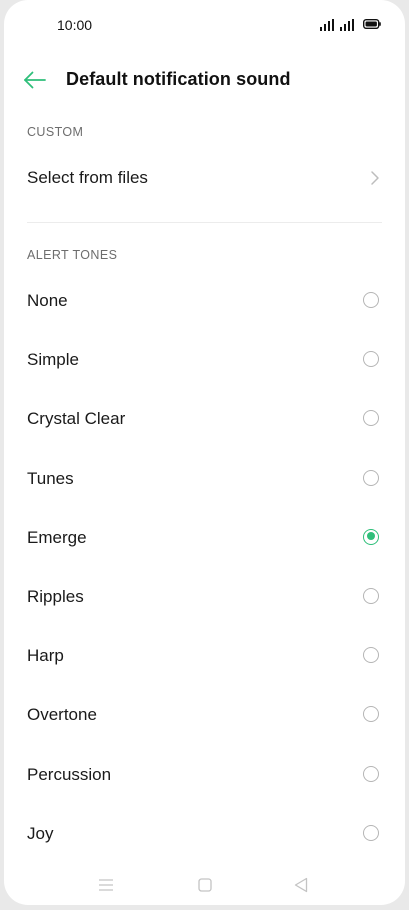 This screenshot has height=910, width=409. I want to click on chevron-right-icon, so click(375, 178).